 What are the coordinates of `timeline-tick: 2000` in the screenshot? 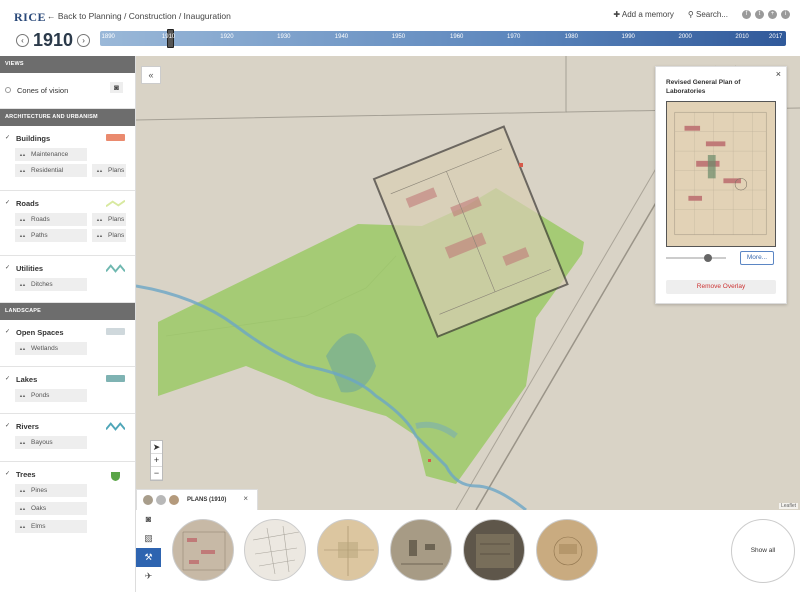 It's located at (684, 37).